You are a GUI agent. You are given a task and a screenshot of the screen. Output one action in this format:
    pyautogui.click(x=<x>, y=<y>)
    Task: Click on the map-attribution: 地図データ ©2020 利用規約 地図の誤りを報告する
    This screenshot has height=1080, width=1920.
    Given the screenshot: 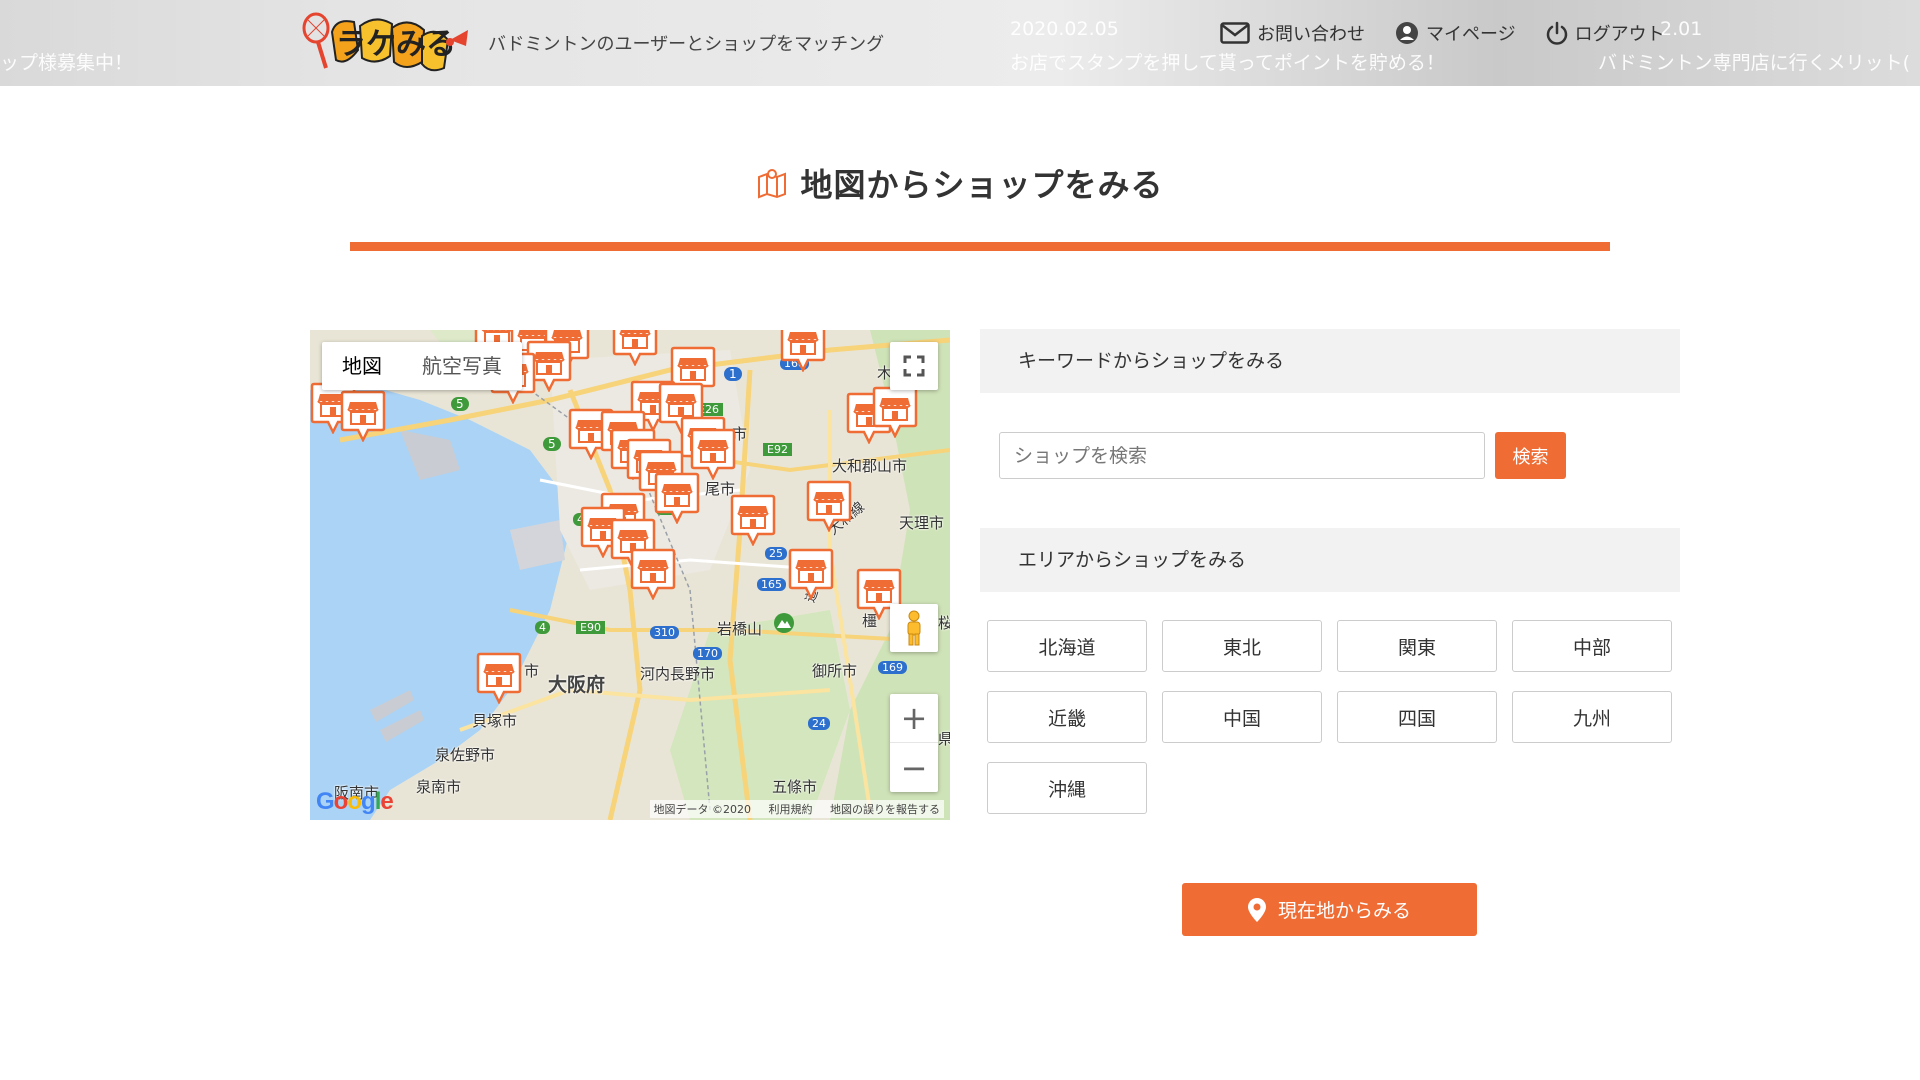 What is the action you would take?
    pyautogui.click(x=796, y=809)
    